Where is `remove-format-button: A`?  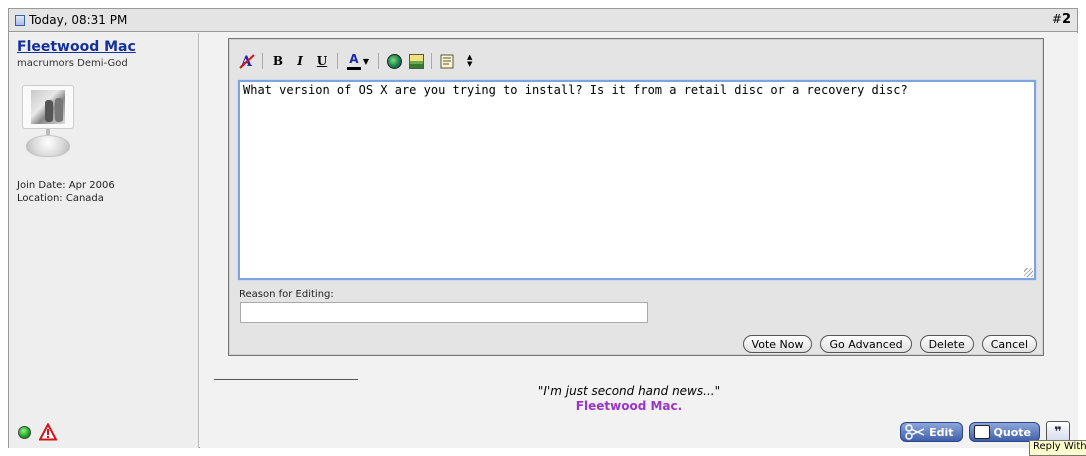 remove-format-button: A is located at coordinates (247, 61).